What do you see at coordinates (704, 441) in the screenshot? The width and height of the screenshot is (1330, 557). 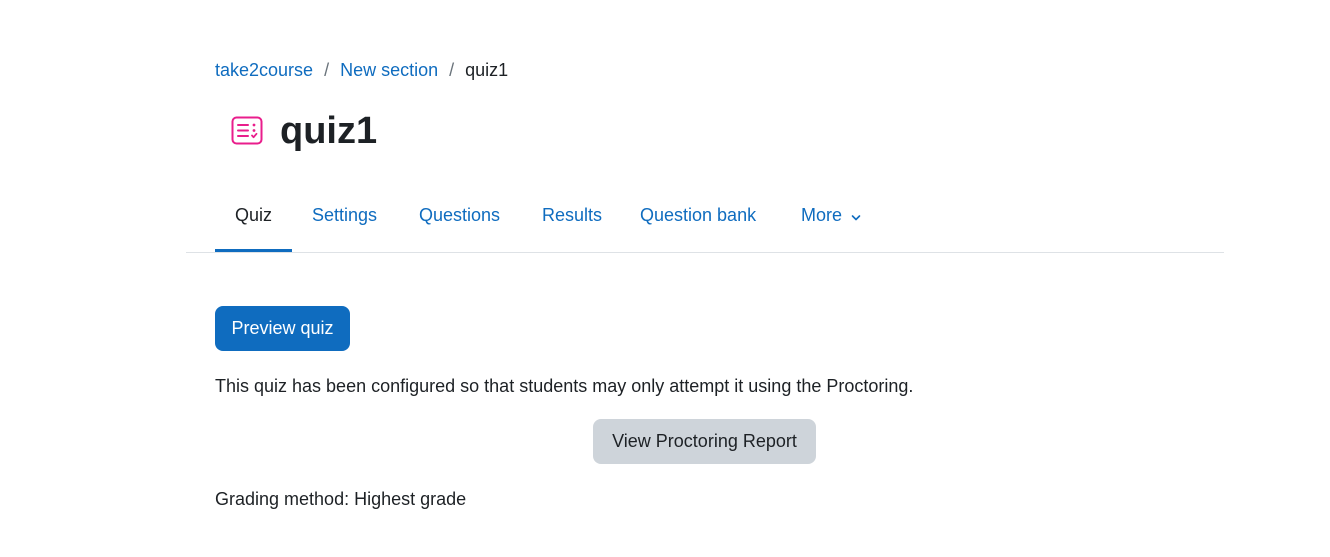 I see `view-proctoring-report-button: View Proctoring Report` at bounding box center [704, 441].